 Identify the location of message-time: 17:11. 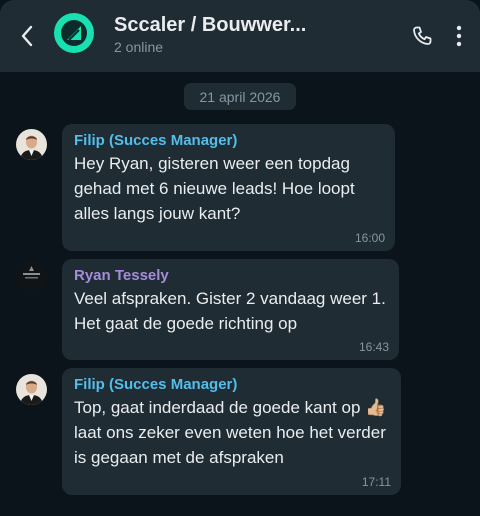
(376, 482).